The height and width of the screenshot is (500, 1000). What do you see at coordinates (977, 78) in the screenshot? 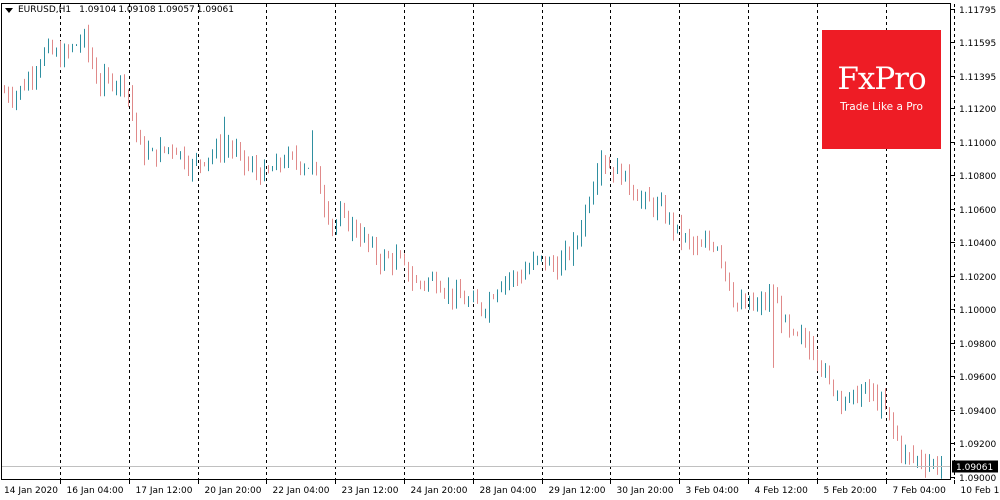
I see `price-tick-label: 1.11395` at bounding box center [977, 78].